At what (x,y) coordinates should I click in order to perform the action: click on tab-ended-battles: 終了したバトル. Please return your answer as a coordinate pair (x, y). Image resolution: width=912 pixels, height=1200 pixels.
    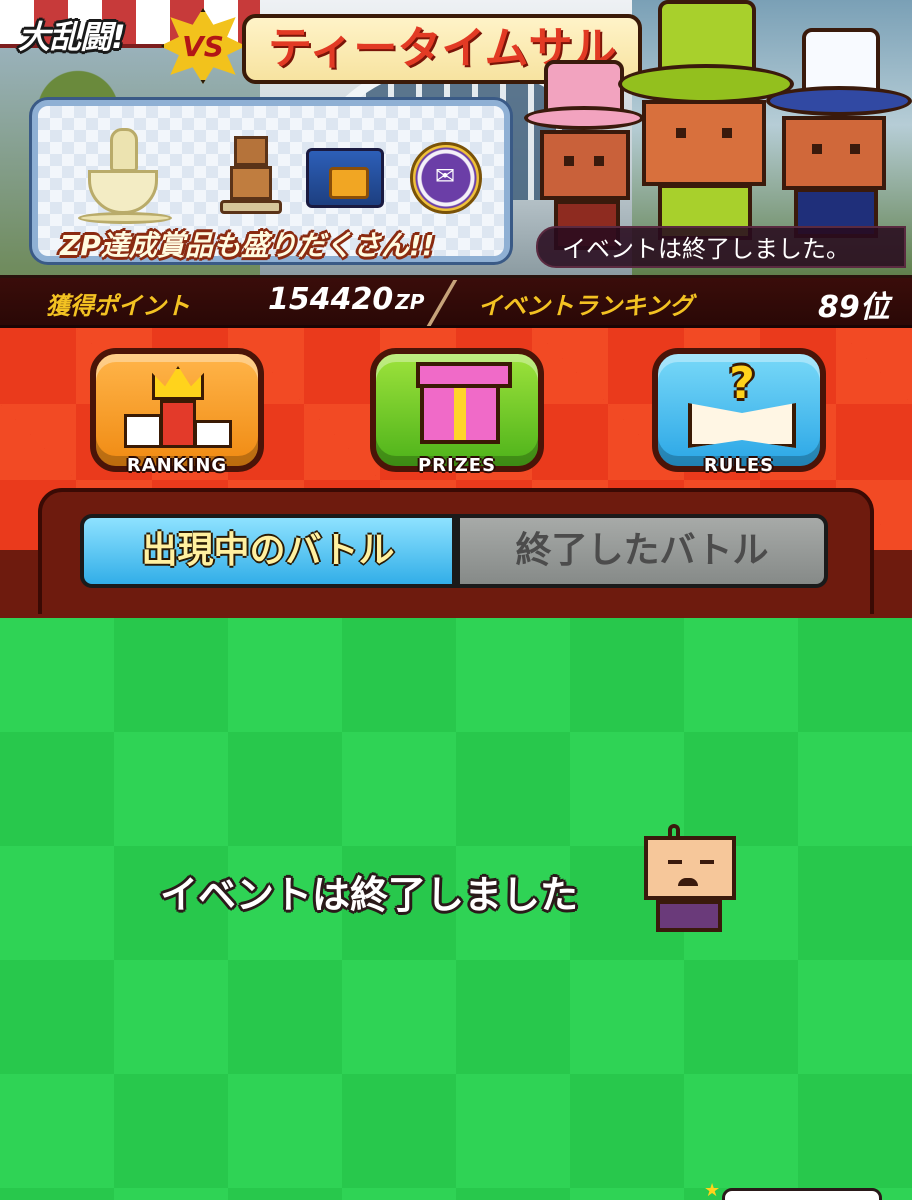
    Looking at the image, I should click on (642, 551).